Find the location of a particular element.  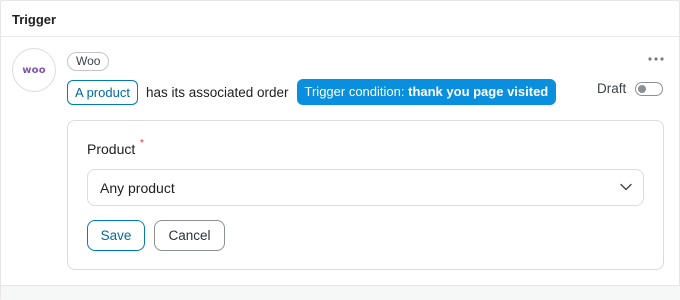

more-horizontal-icon is located at coordinates (656, 59).